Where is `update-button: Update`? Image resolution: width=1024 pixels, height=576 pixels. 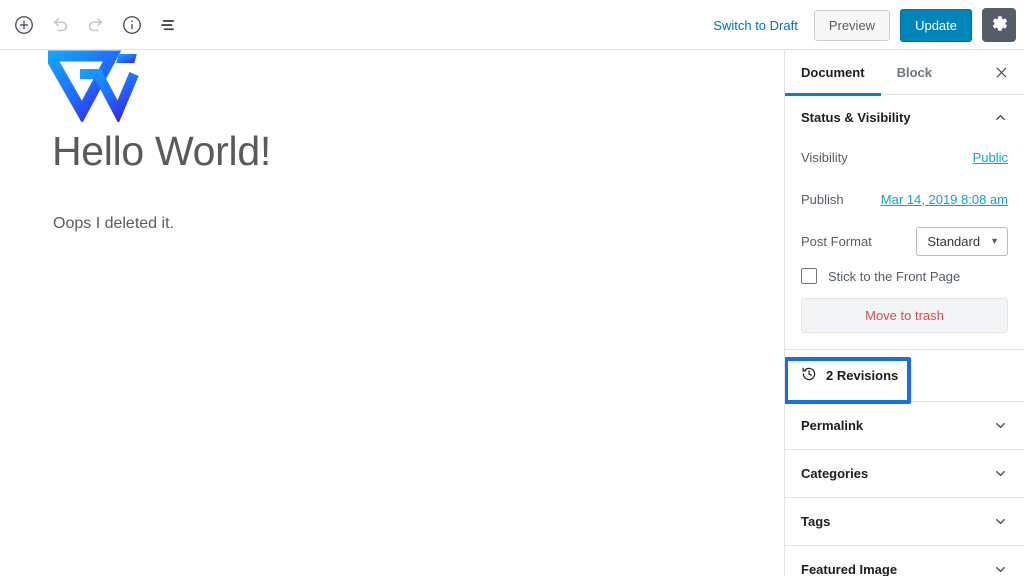 update-button: Update is located at coordinates (936, 25).